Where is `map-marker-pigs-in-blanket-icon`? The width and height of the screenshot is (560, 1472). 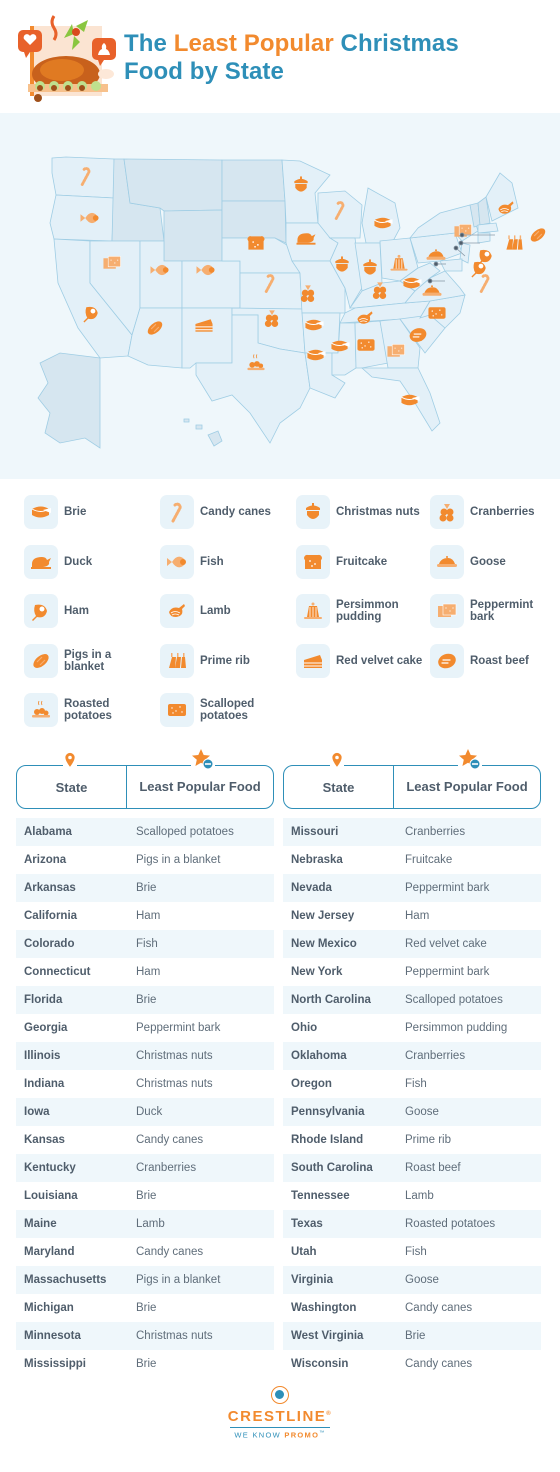 map-marker-pigs-in-blanket-icon is located at coordinates (538, 235).